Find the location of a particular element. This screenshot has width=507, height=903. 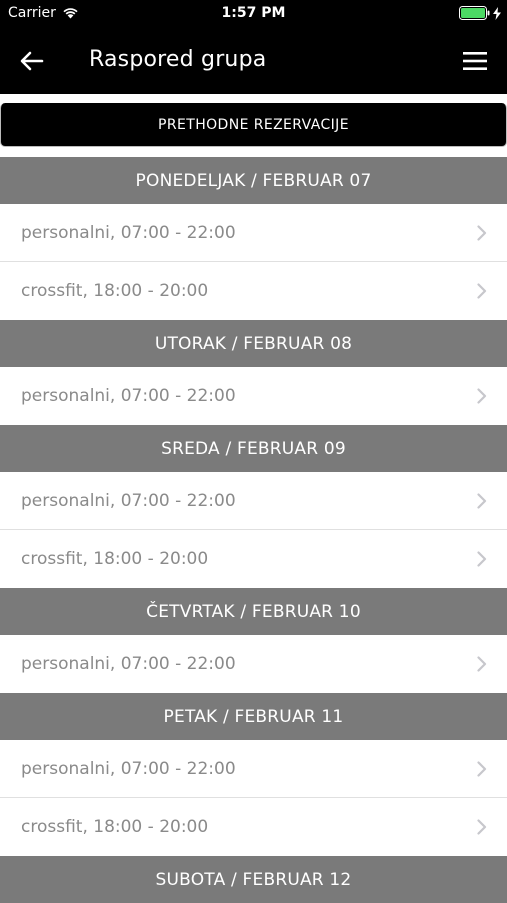

hamburger-menu-icon is located at coordinates (475, 61).